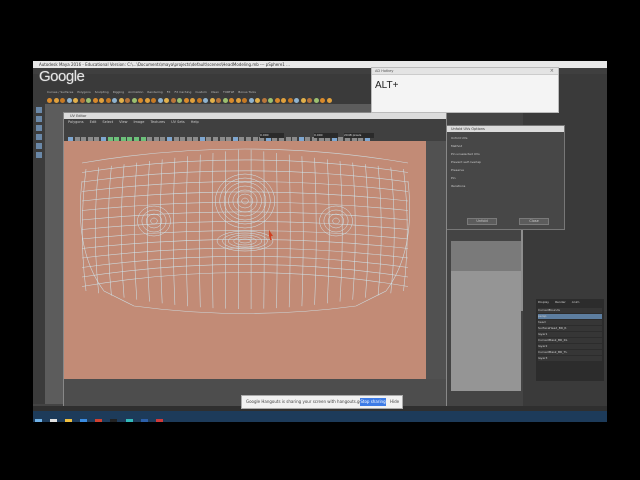 This screenshot has height=480, width=640. I want to click on close-icon: ×, so click(552, 71).